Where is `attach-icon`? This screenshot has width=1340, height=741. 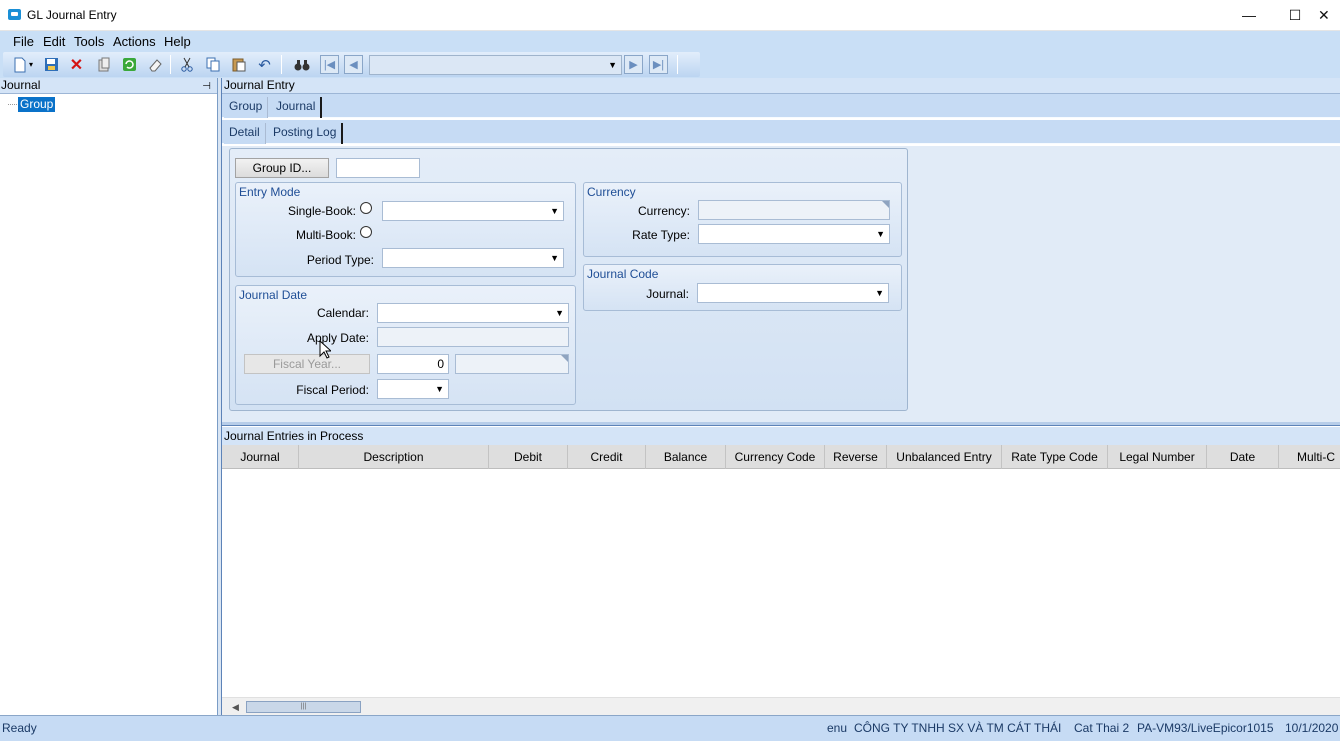
attach-icon is located at coordinates (103, 64).